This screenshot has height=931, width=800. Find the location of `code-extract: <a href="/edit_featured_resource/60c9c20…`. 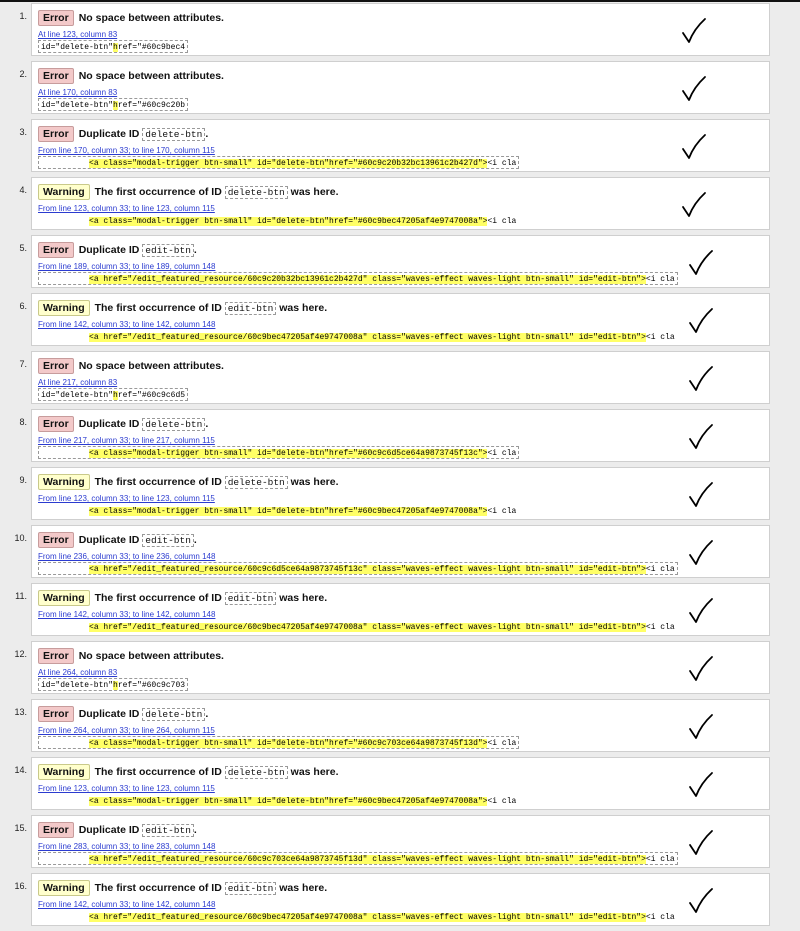

code-extract: <a href="/edit_featured_resource/60c9c20… is located at coordinates (358, 278).